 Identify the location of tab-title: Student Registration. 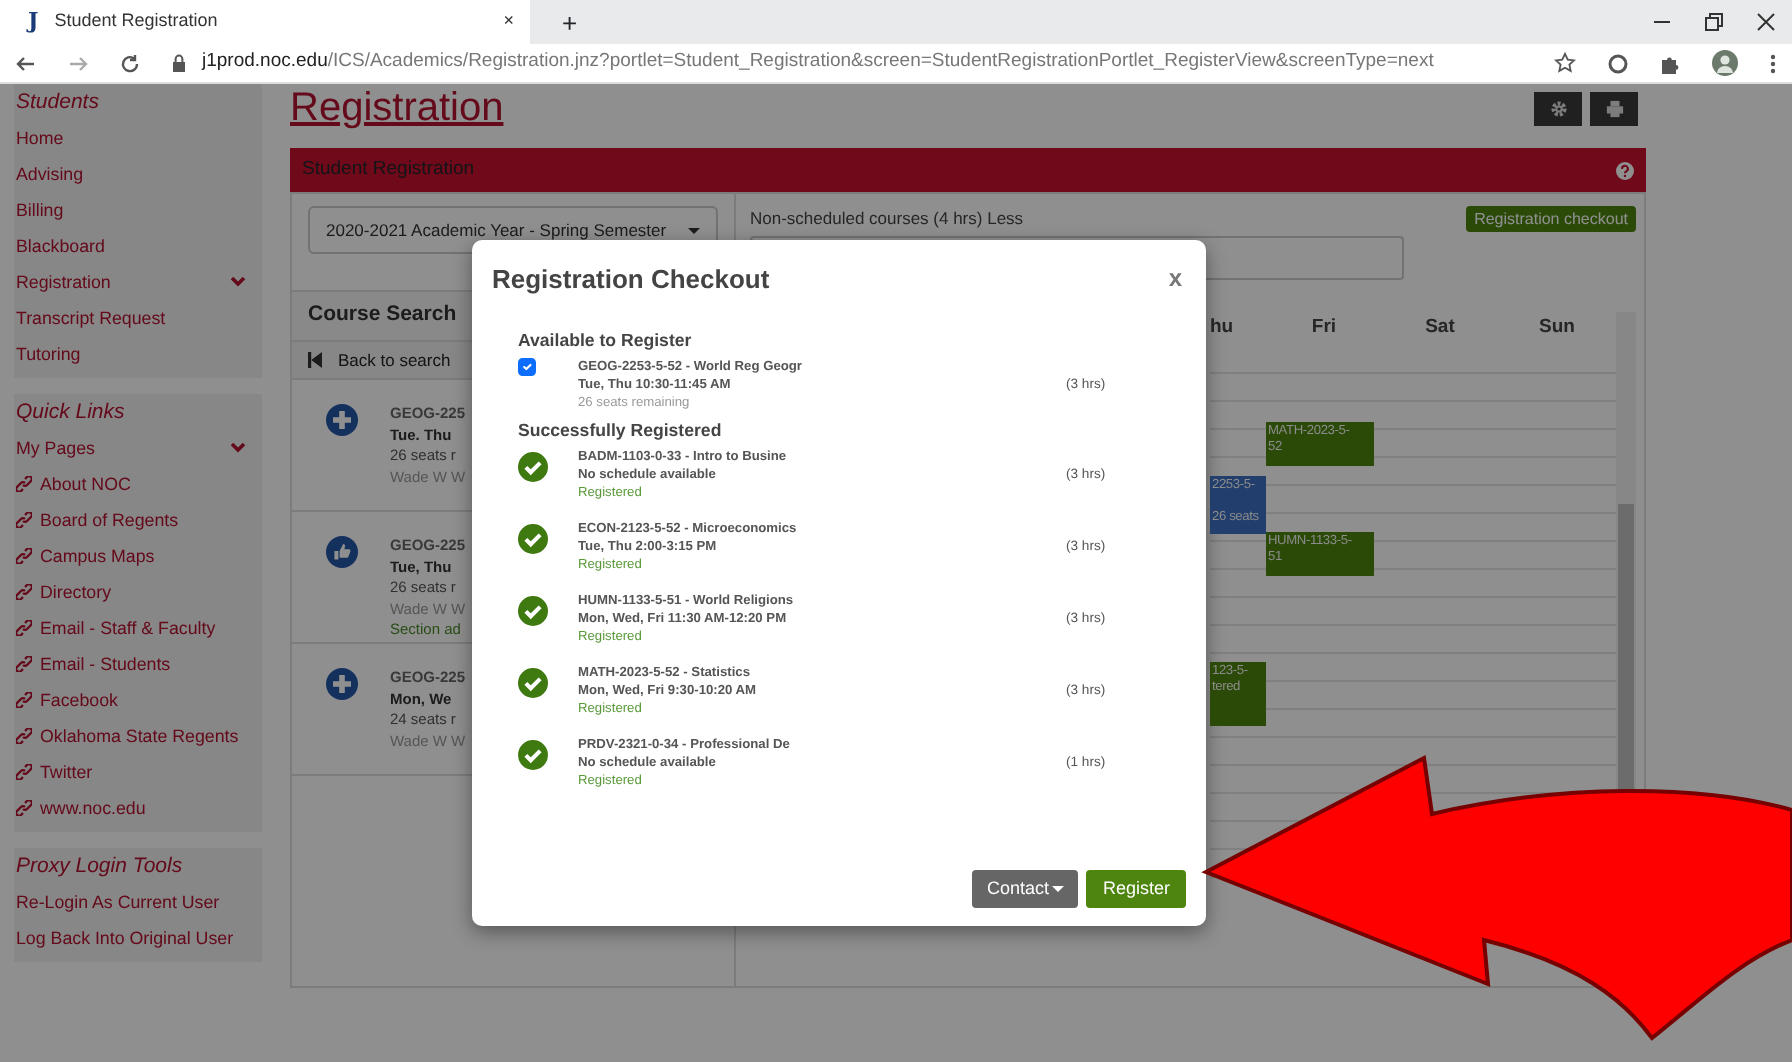
(137, 21).